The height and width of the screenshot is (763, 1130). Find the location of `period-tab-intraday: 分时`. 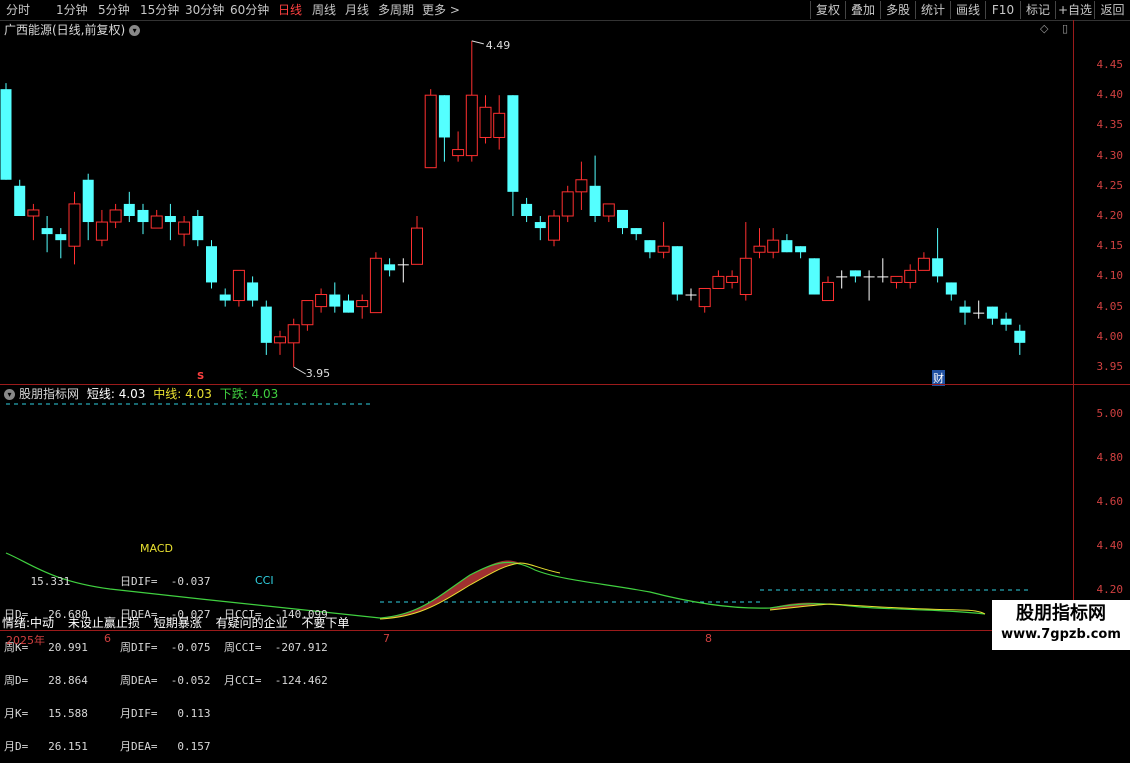

period-tab-intraday: 分时 is located at coordinates (18, 10).